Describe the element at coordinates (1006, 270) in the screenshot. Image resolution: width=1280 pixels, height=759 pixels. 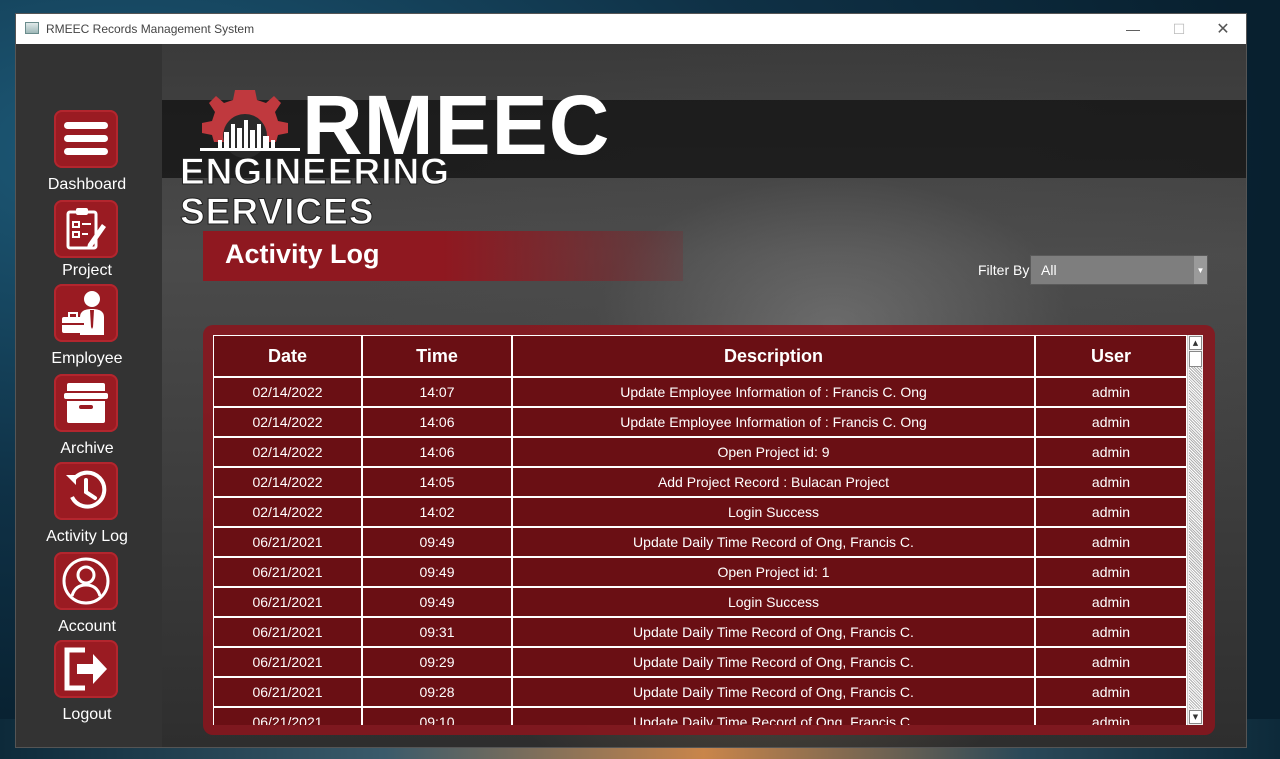
I see `filter-label: Filter By:` at that location.